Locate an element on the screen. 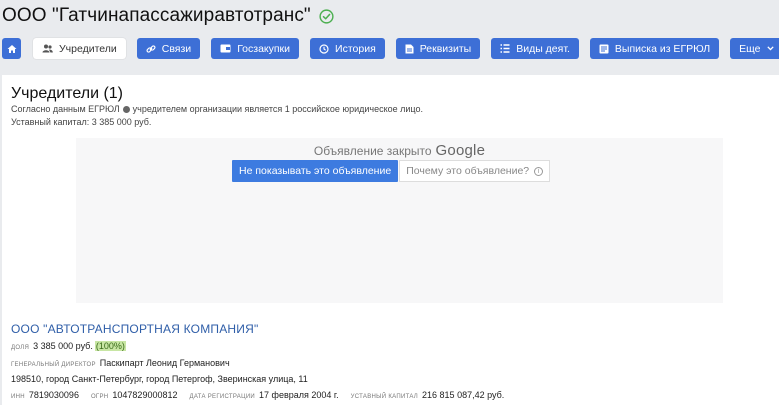  director-name: Паскипарт Леонид Германович is located at coordinates (164, 363).